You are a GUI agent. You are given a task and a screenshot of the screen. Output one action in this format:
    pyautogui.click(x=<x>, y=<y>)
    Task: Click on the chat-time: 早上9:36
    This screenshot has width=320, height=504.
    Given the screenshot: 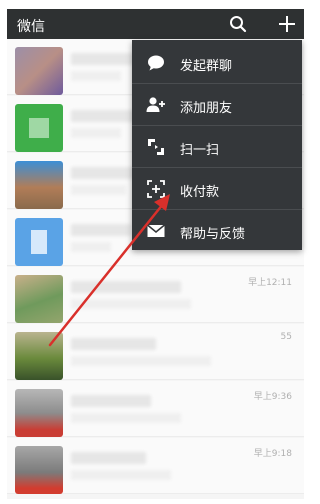 What is the action you would take?
    pyautogui.click(x=272, y=397)
    